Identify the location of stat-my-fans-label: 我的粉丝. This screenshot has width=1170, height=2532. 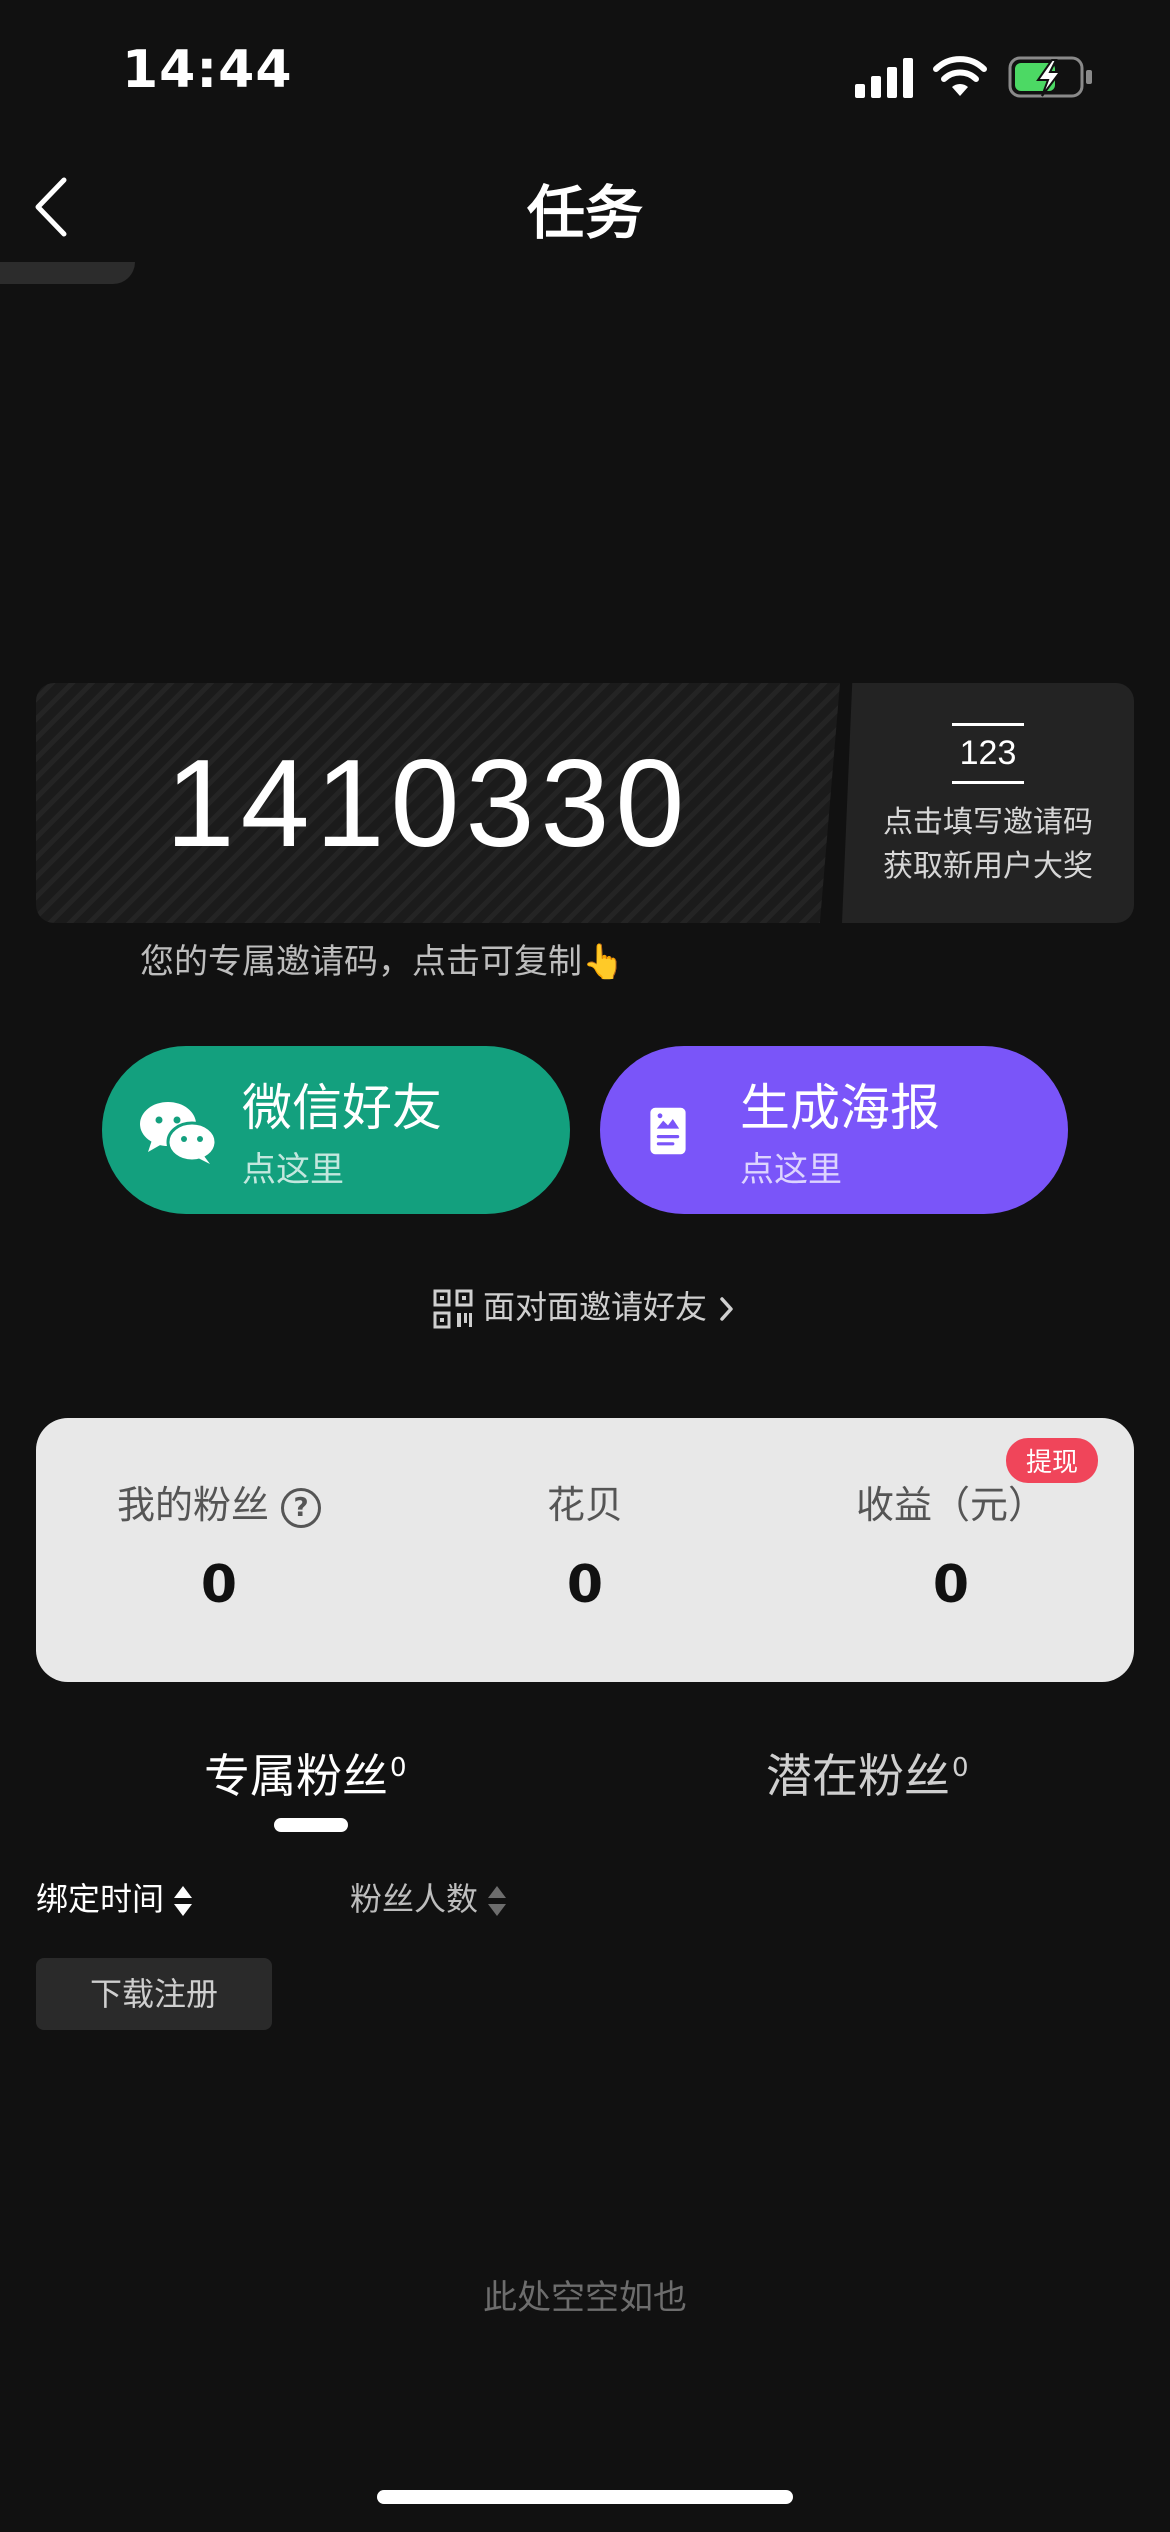
(192, 1505).